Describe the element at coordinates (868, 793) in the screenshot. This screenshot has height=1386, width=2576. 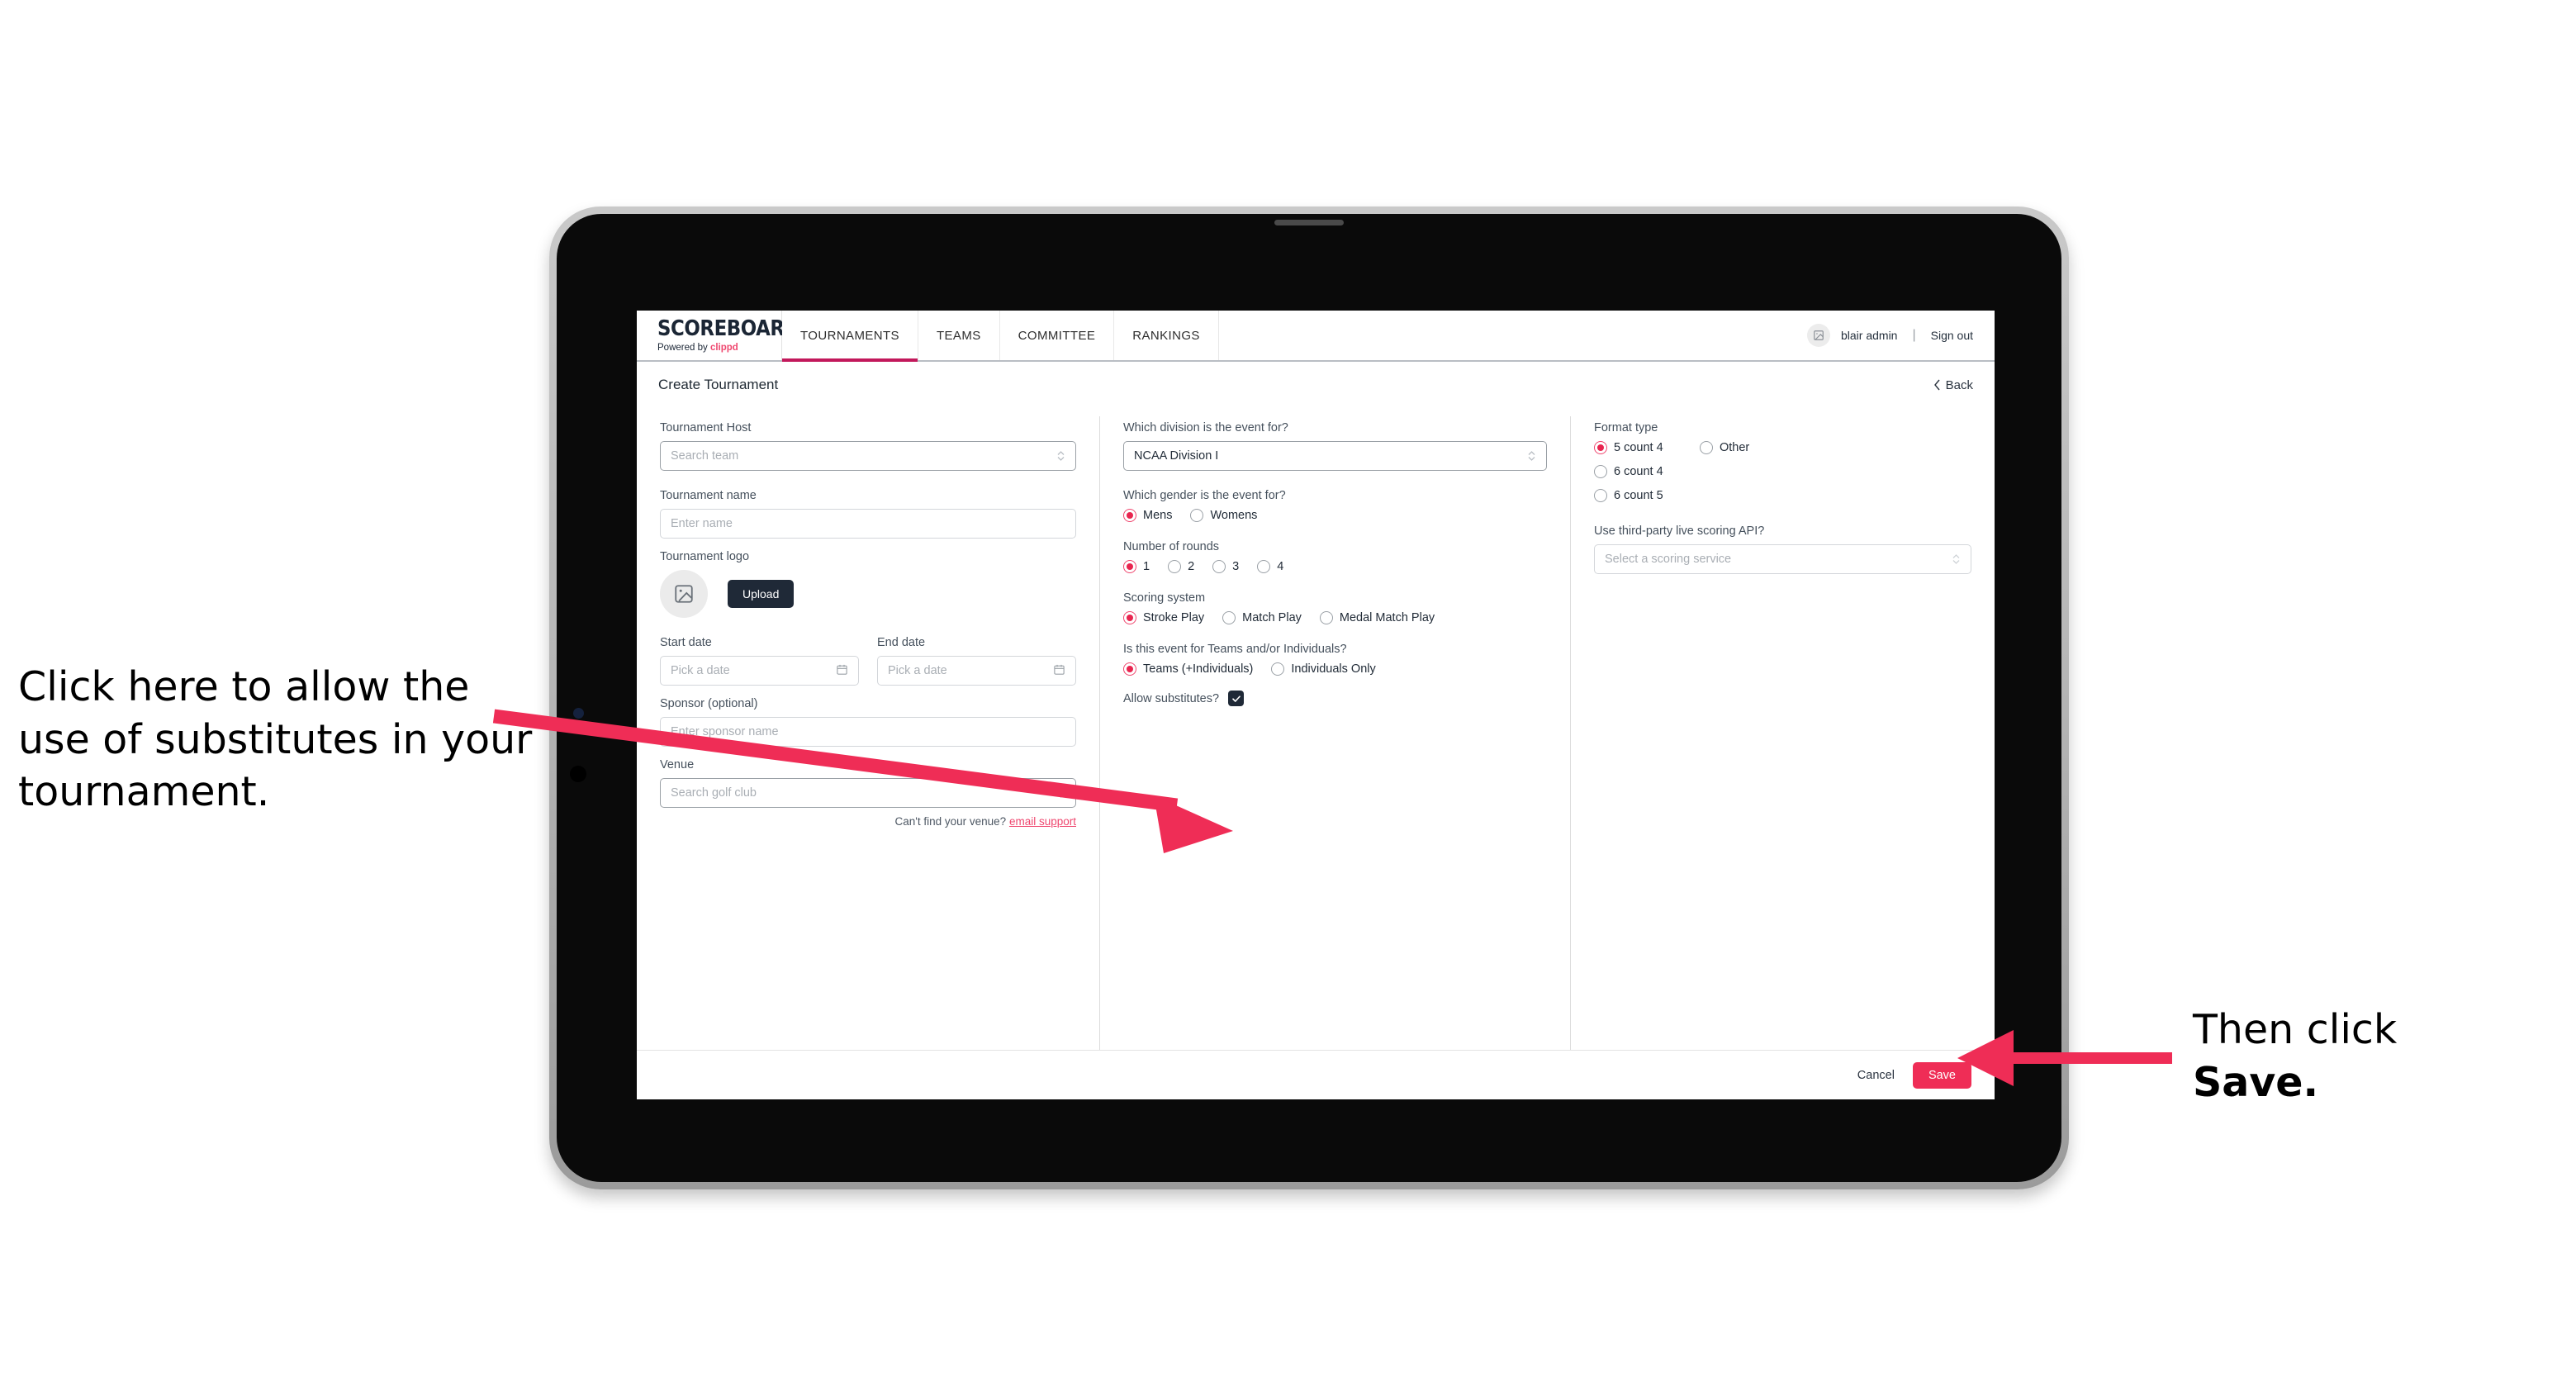
I see `venue-select: Search golf club` at that location.